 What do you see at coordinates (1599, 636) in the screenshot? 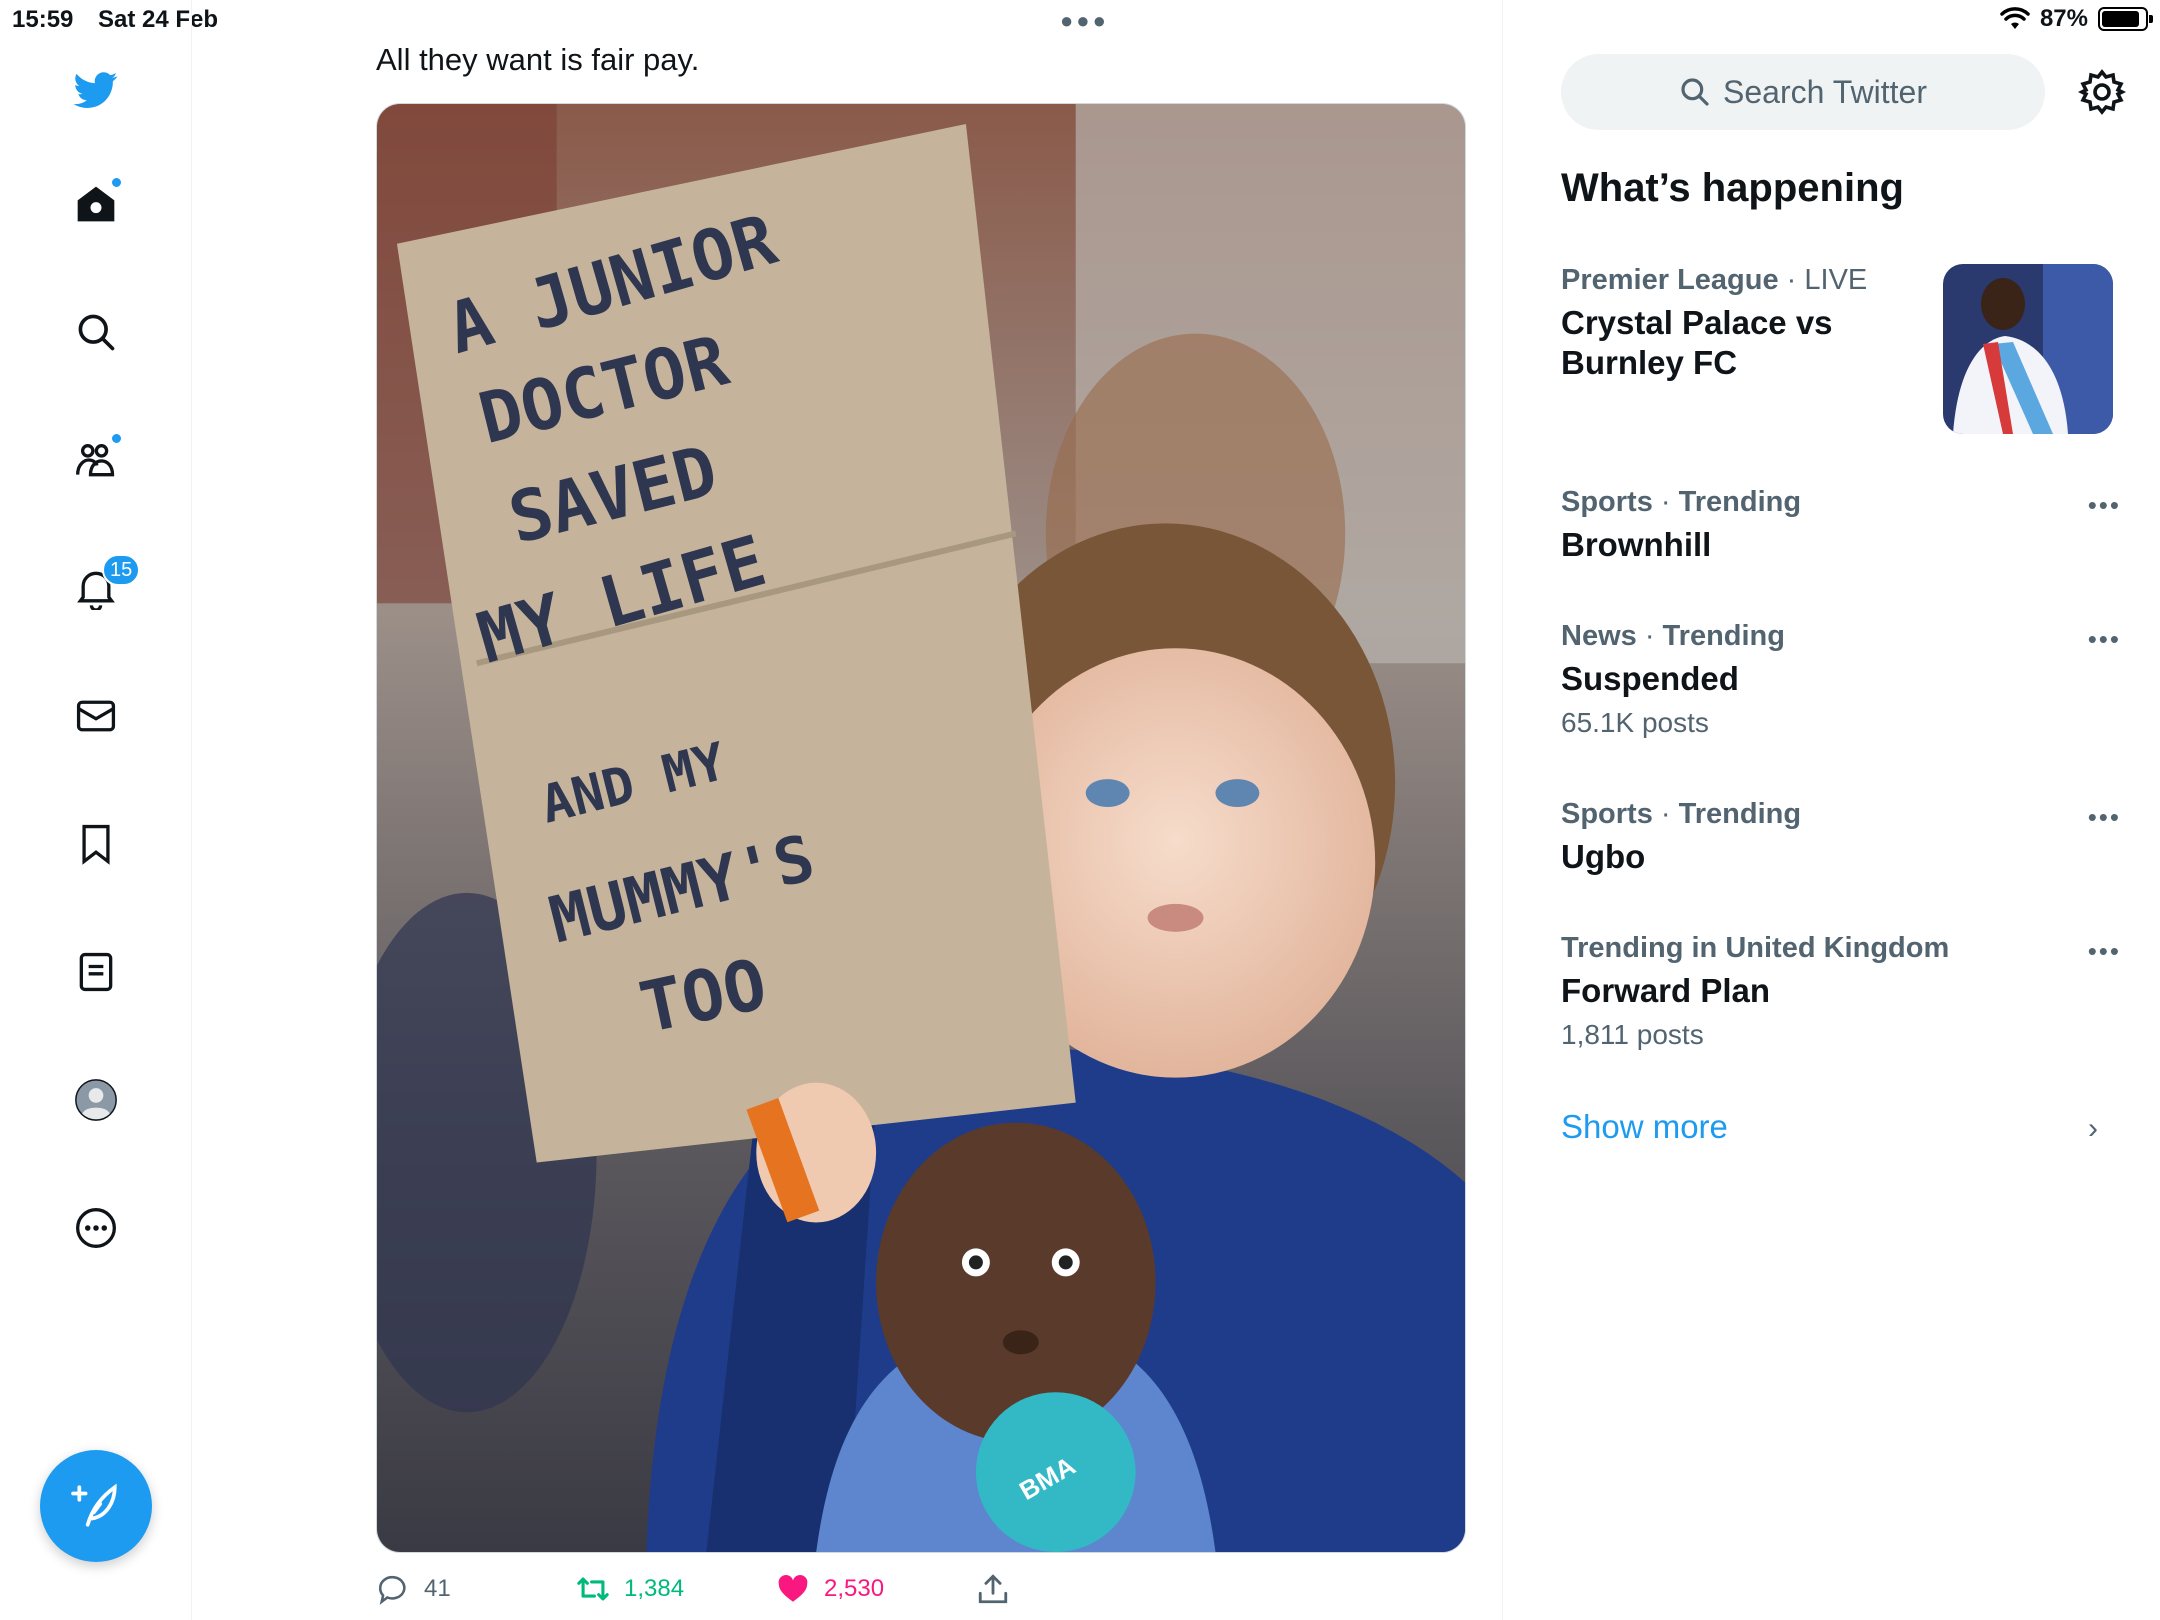
I see `trend-category: News` at bounding box center [1599, 636].